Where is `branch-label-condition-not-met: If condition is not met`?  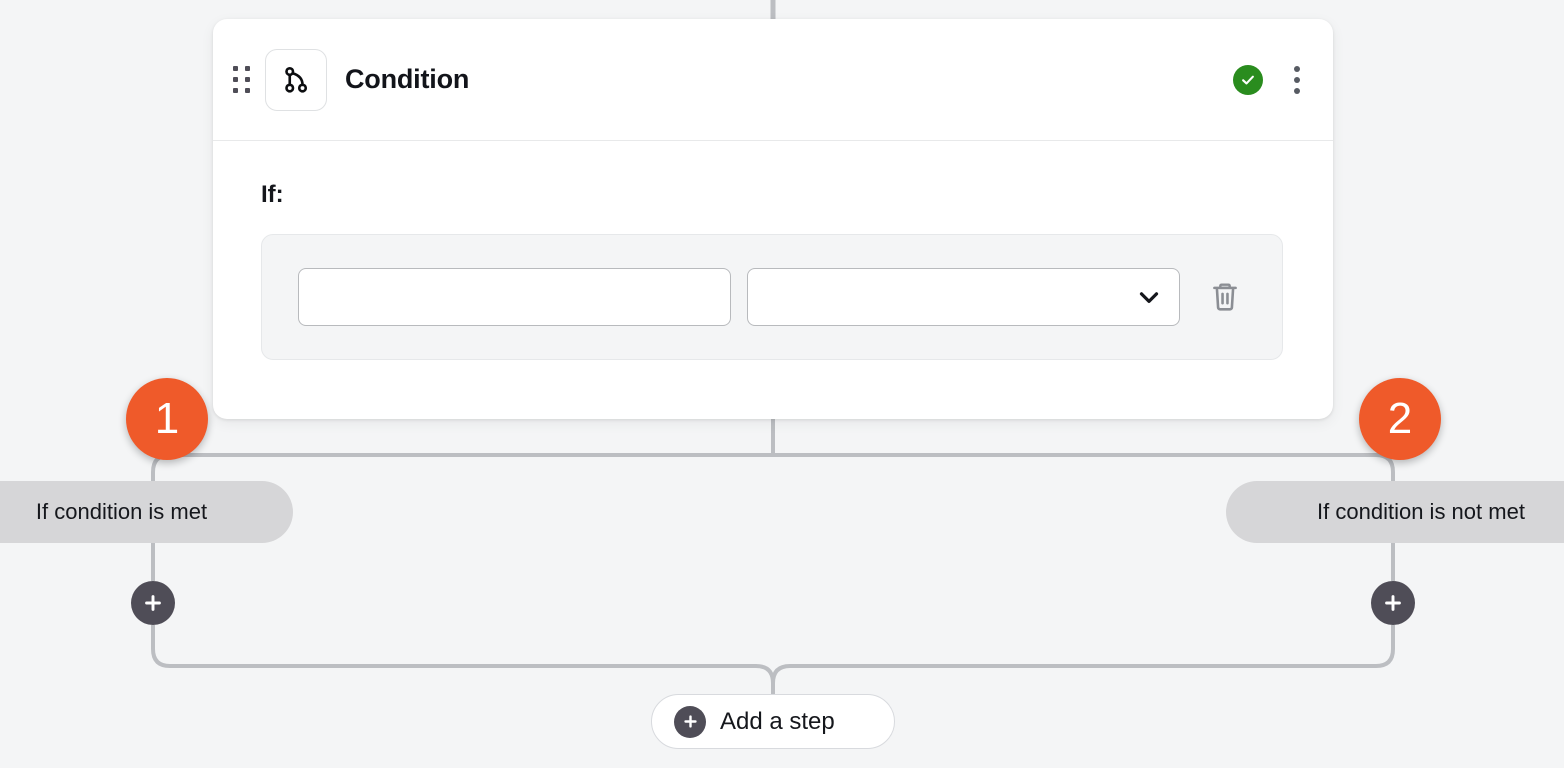
branch-label-condition-not-met: If condition is not met is located at coordinates (1395, 512).